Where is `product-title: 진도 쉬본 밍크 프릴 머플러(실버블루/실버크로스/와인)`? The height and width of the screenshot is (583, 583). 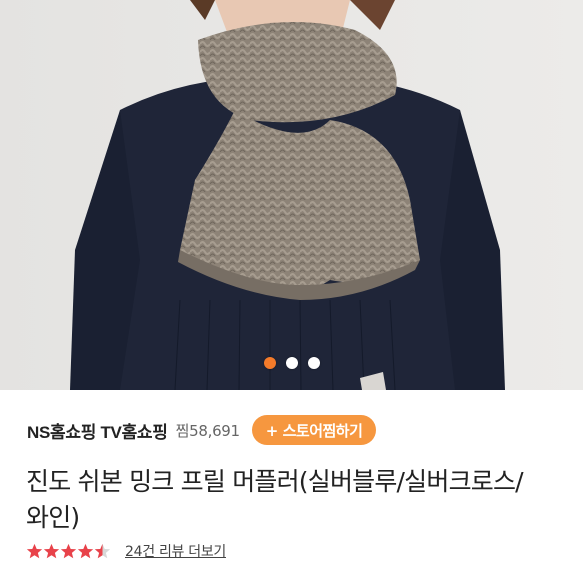 product-title: 진도 쉬본 밍크 프릴 머플러(실버블루/실버크로스/와인) is located at coordinates (275, 499).